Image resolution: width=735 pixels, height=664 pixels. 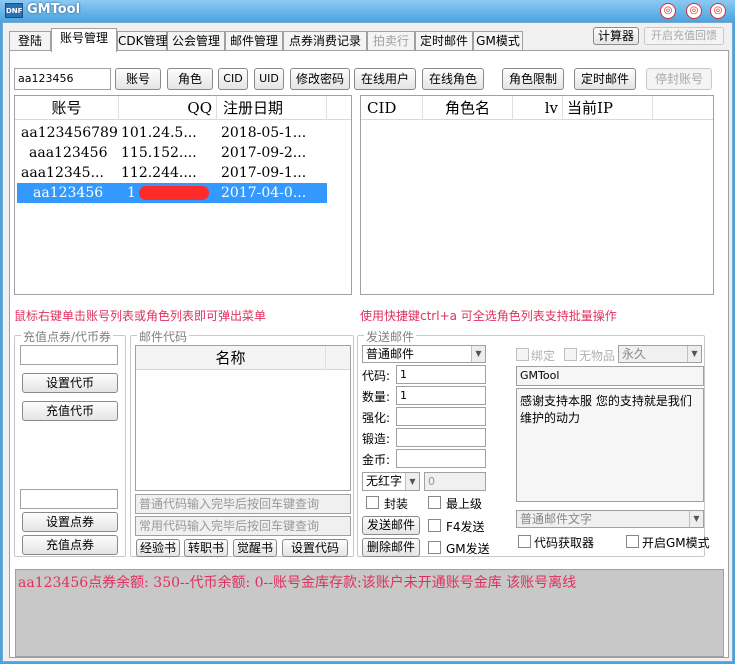 I want to click on role-limit-button: 角色限制, so click(x=533, y=79).